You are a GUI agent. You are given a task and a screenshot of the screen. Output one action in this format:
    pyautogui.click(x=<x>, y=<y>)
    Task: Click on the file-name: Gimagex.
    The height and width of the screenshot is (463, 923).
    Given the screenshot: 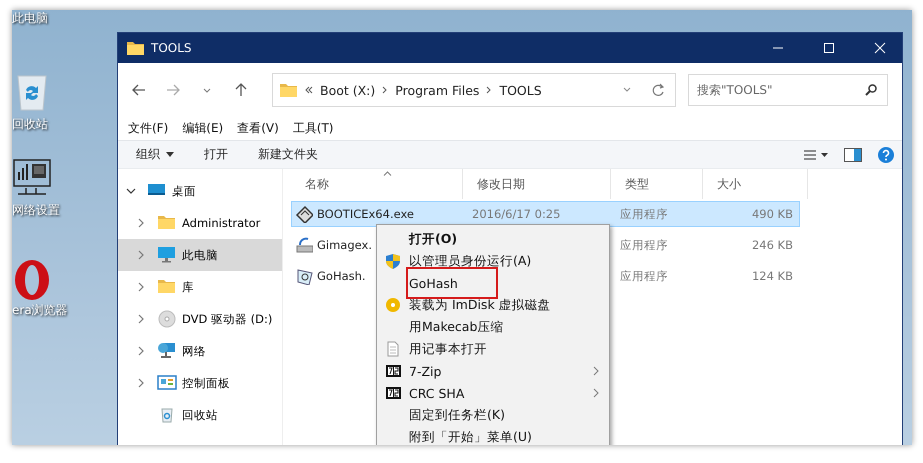 What is the action you would take?
    pyautogui.click(x=344, y=245)
    